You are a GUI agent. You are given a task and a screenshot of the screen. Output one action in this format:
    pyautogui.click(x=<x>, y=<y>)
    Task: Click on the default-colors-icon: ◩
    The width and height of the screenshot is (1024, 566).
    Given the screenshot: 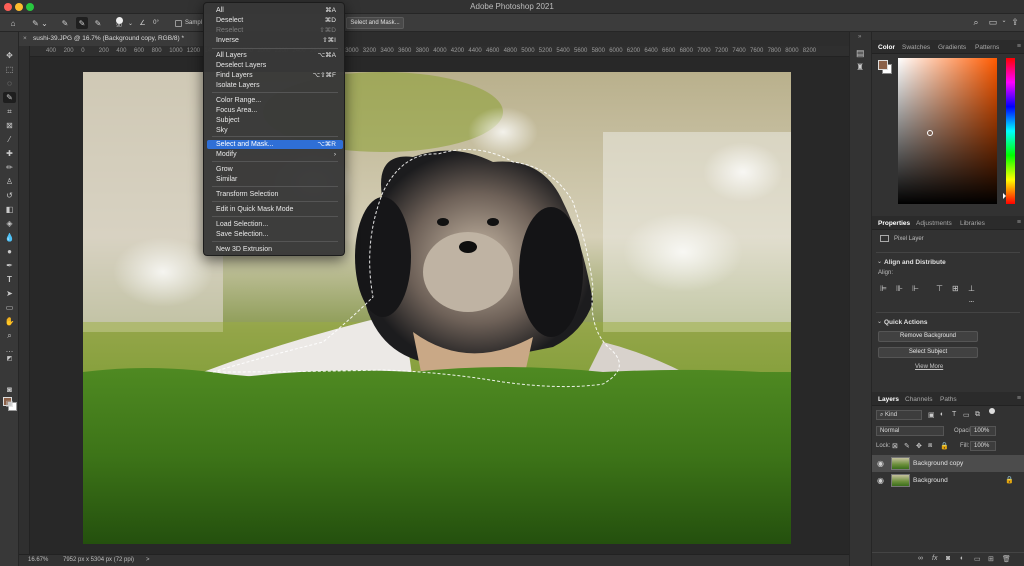 What is the action you would take?
    pyautogui.click(x=9, y=359)
    